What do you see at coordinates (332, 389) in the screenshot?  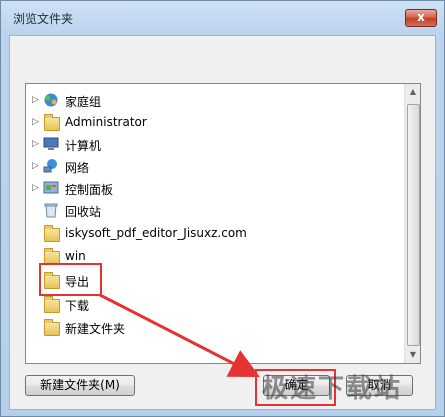 I see `watermark-text: 极速下载站` at bounding box center [332, 389].